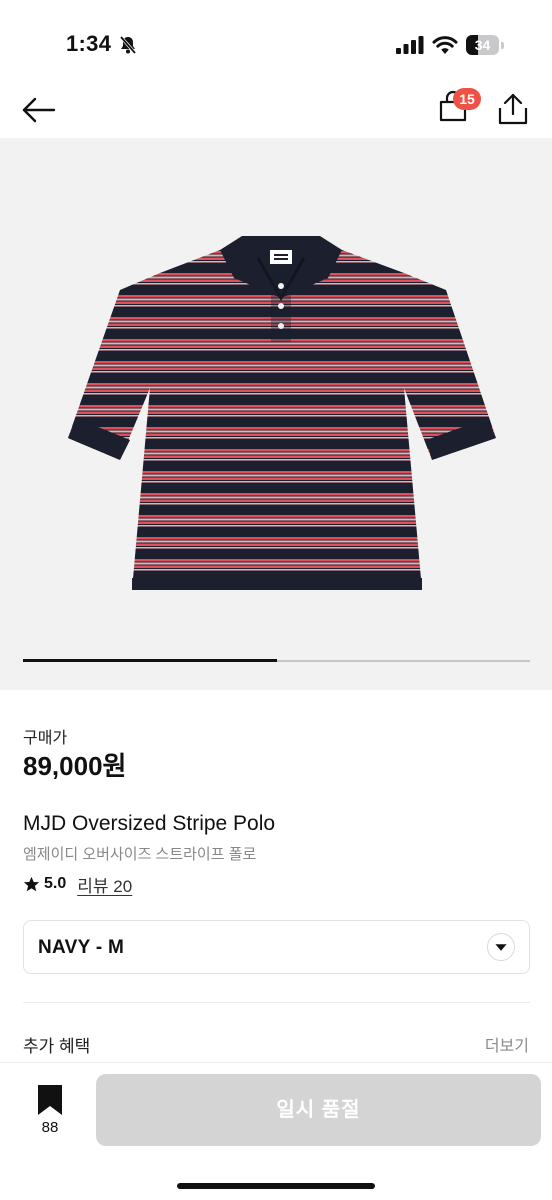  I want to click on battery-level-text: 34, so click(482, 45).